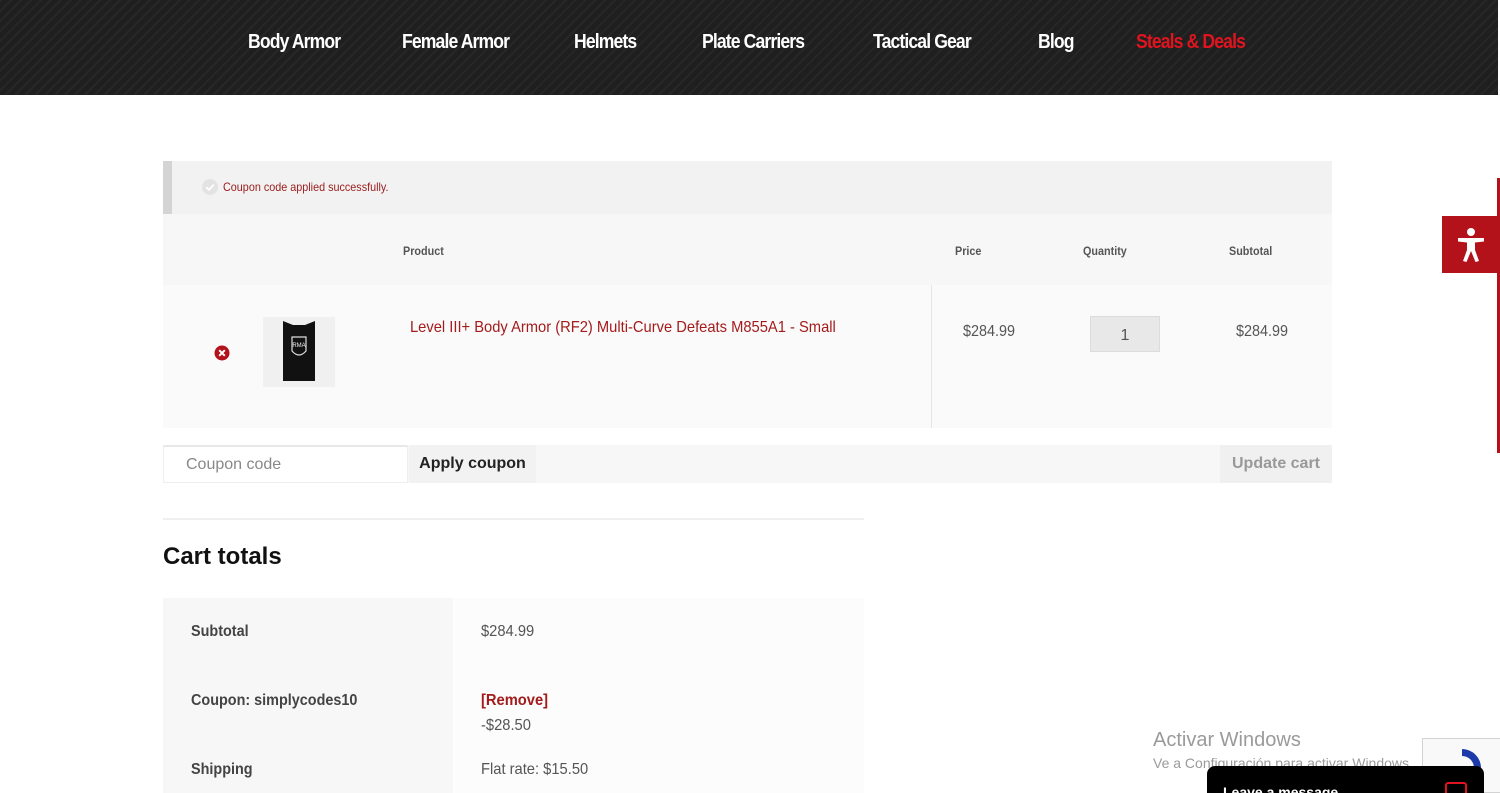 Image resolution: width=1500 pixels, height=793 pixels. What do you see at coordinates (285, 464) in the screenshot?
I see `coupon-code-input` at bounding box center [285, 464].